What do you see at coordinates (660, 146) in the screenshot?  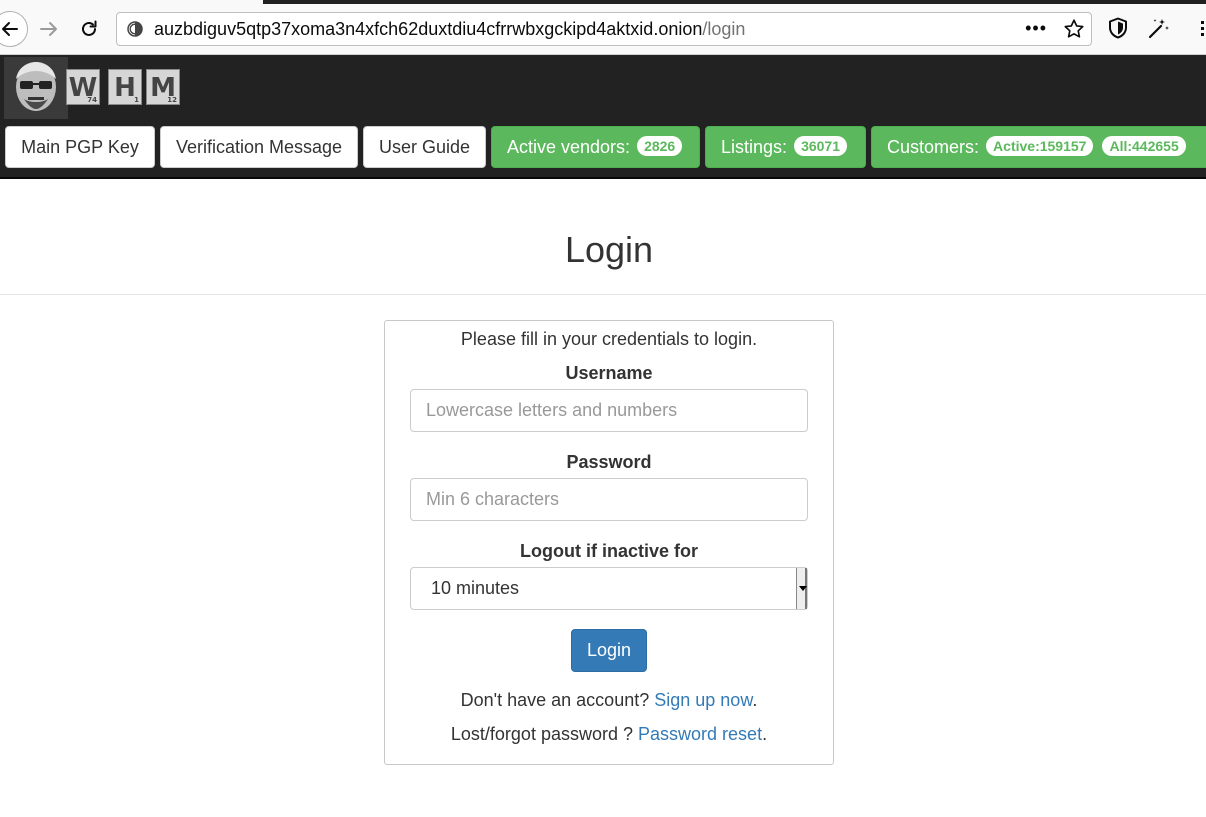 I see `active-vendors-badge: 2826` at bounding box center [660, 146].